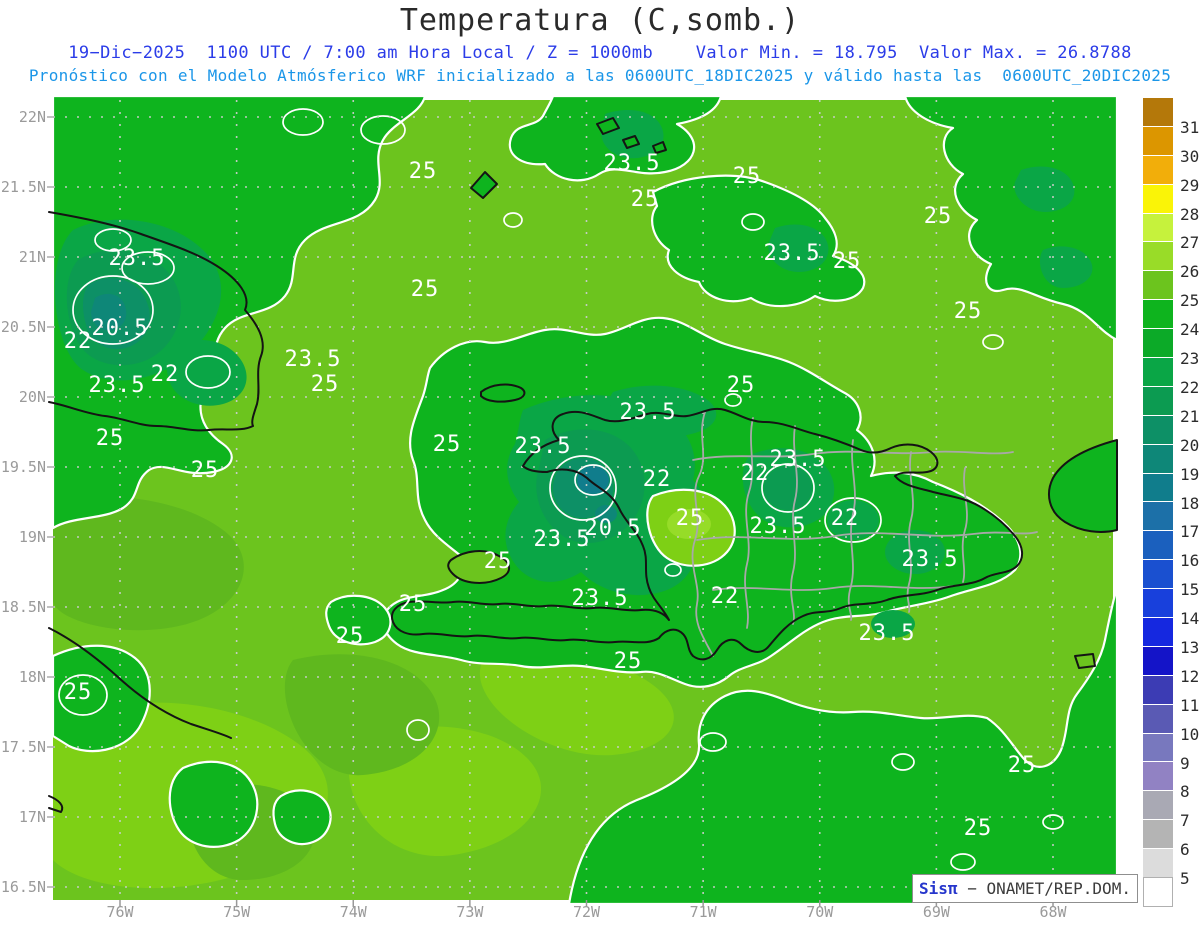 The width and height of the screenshot is (1200, 927). I want to click on colorbar-tick-label: 24, so click(1190, 330).